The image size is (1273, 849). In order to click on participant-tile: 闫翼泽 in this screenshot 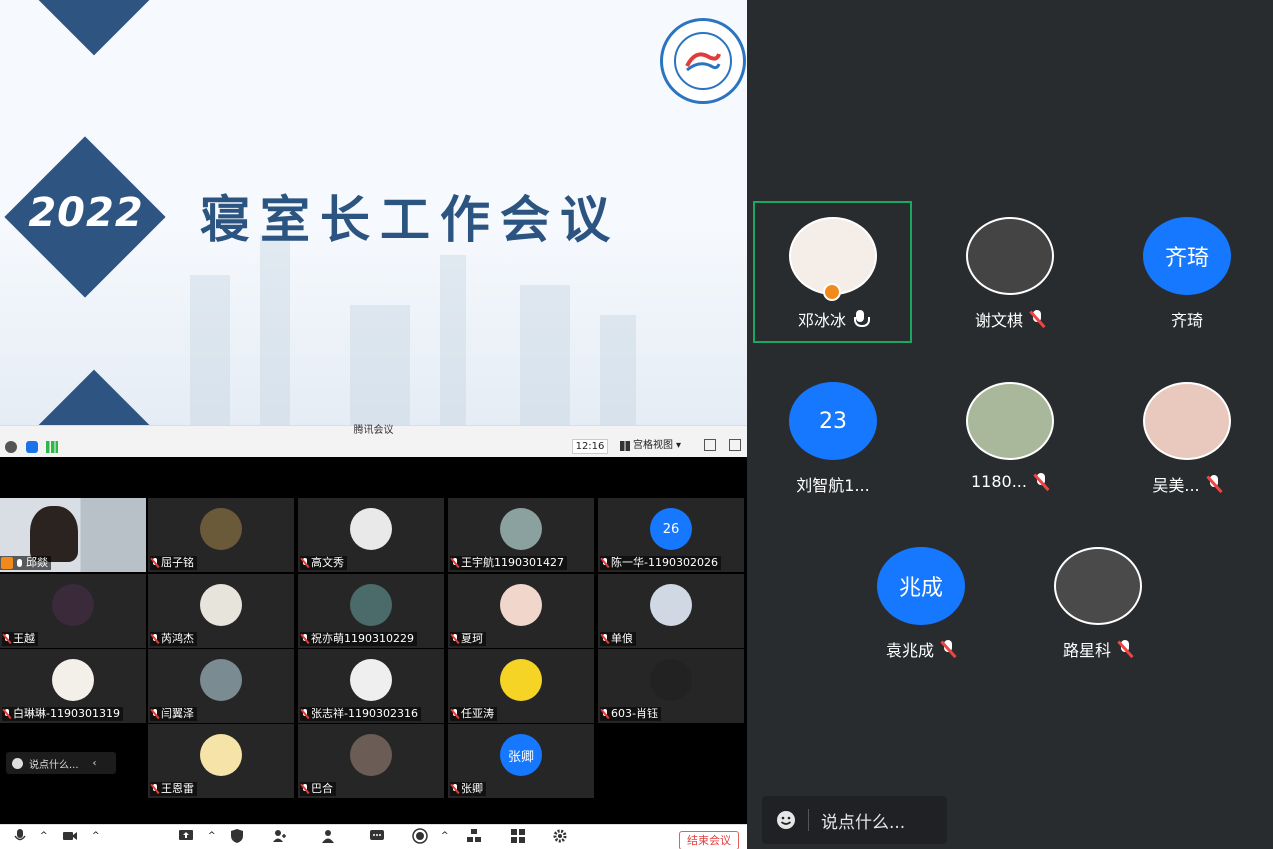, I will do `click(221, 686)`.